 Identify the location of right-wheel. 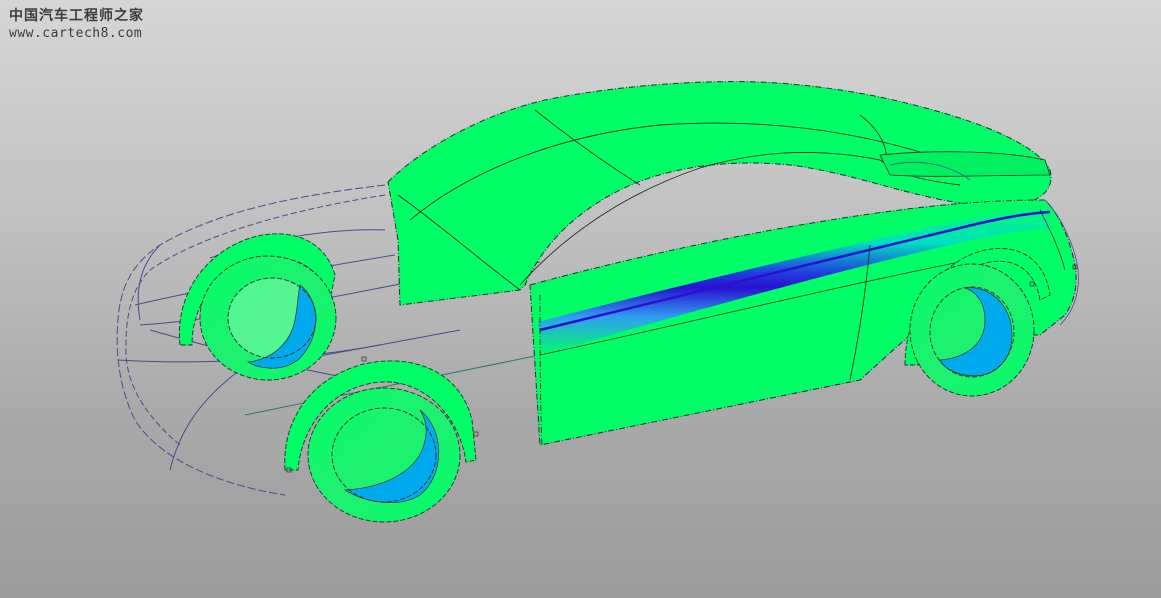
(972, 330).